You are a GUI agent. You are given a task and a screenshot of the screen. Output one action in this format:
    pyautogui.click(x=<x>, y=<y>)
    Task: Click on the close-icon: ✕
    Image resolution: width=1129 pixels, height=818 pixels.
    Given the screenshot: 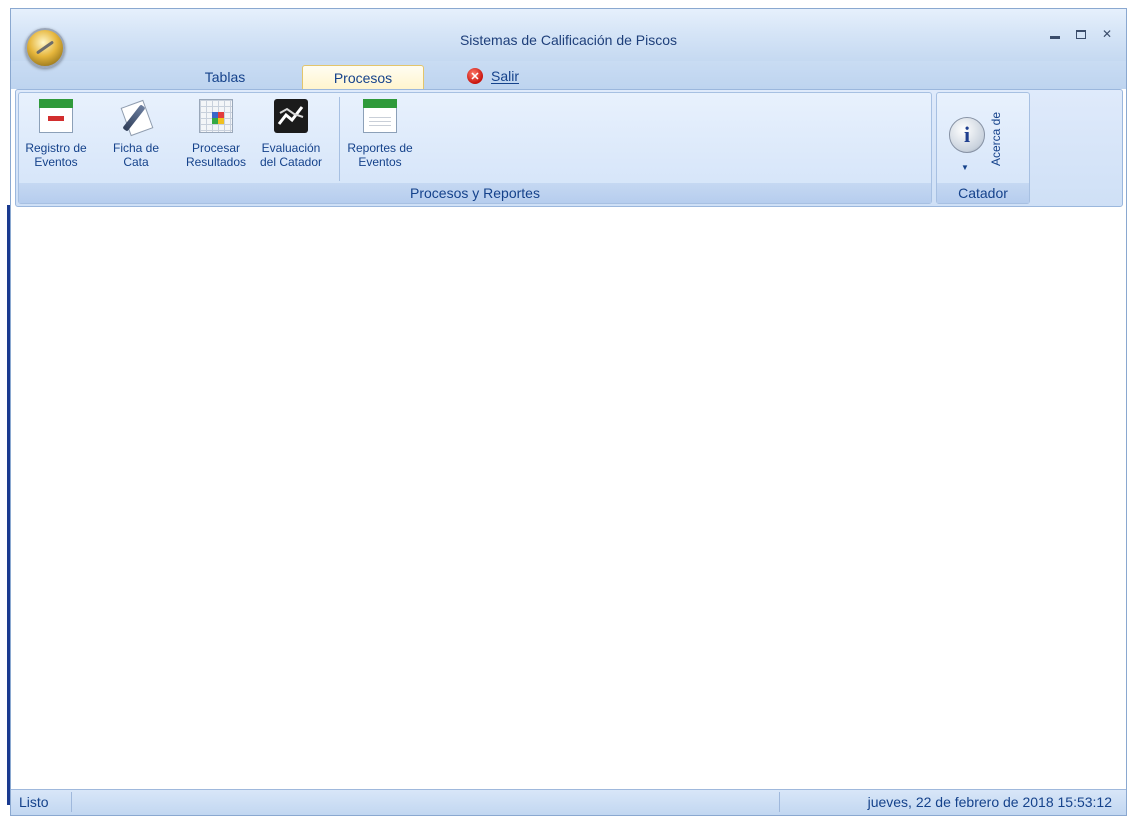 What is the action you would take?
    pyautogui.click(x=1107, y=34)
    